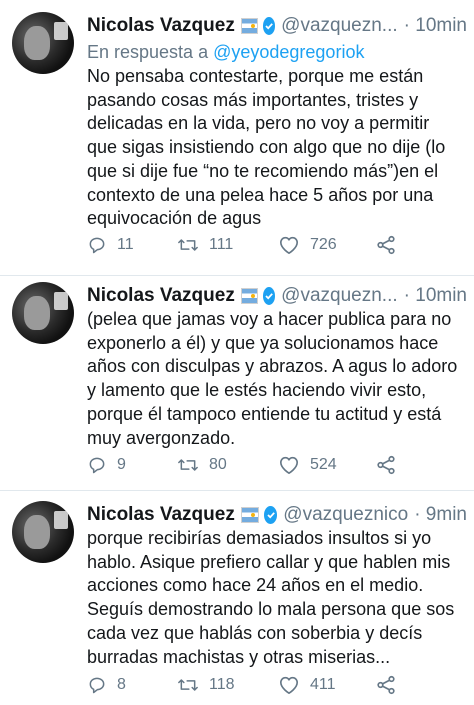 The width and height of the screenshot is (474, 705). I want to click on like-button: 726, so click(307, 245).